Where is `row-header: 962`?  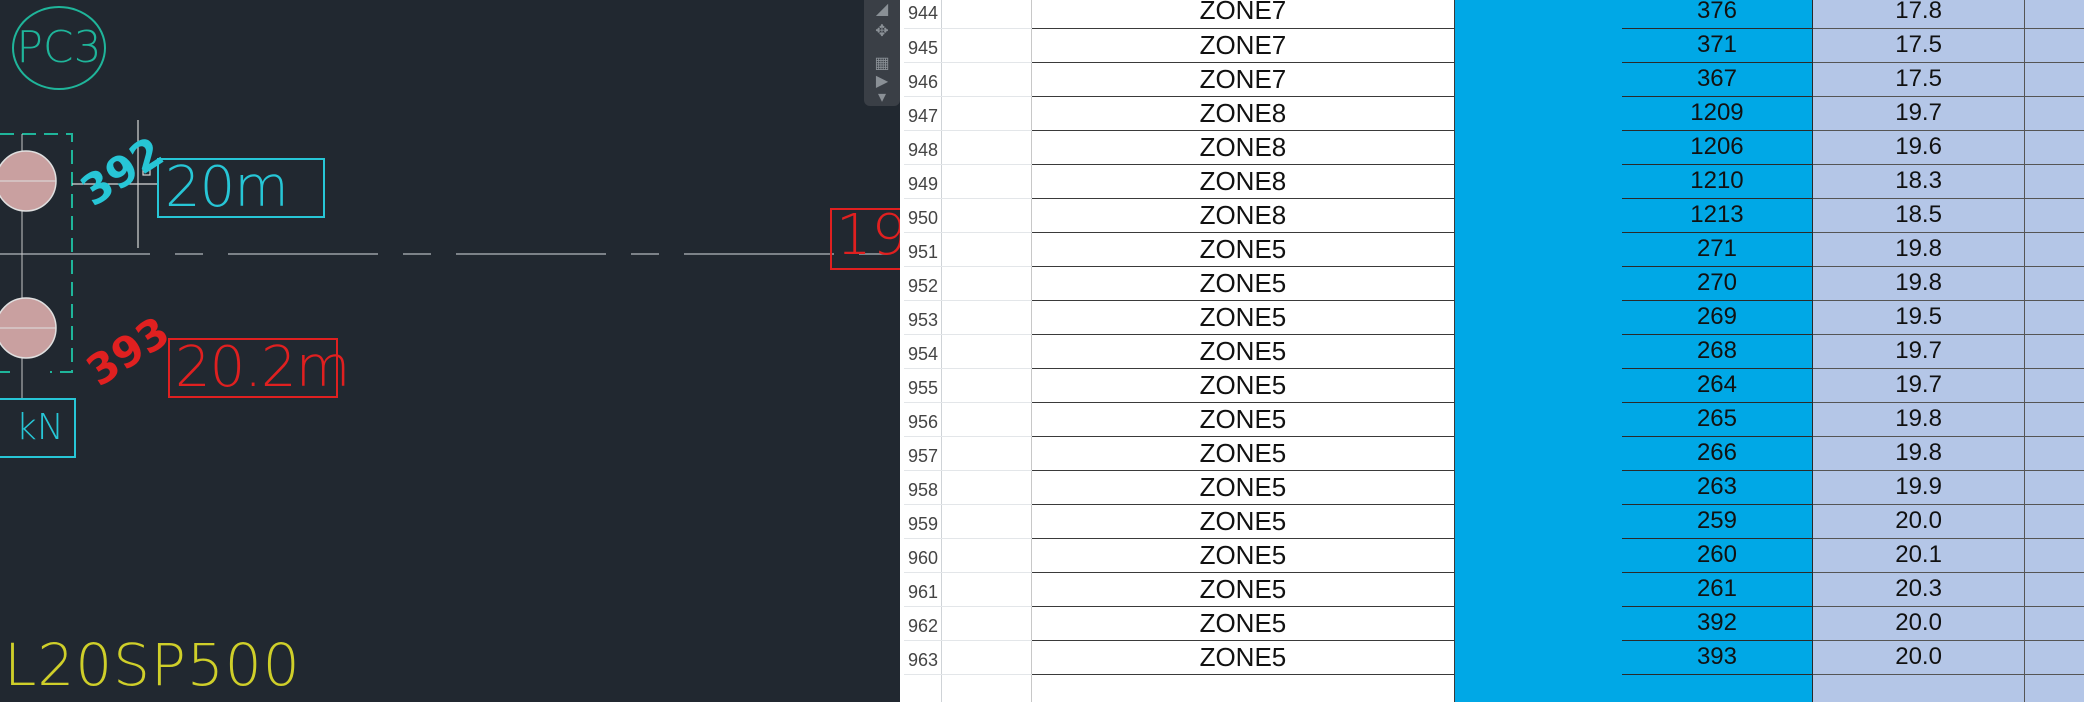
row-header: 962 is located at coordinates (923, 623).